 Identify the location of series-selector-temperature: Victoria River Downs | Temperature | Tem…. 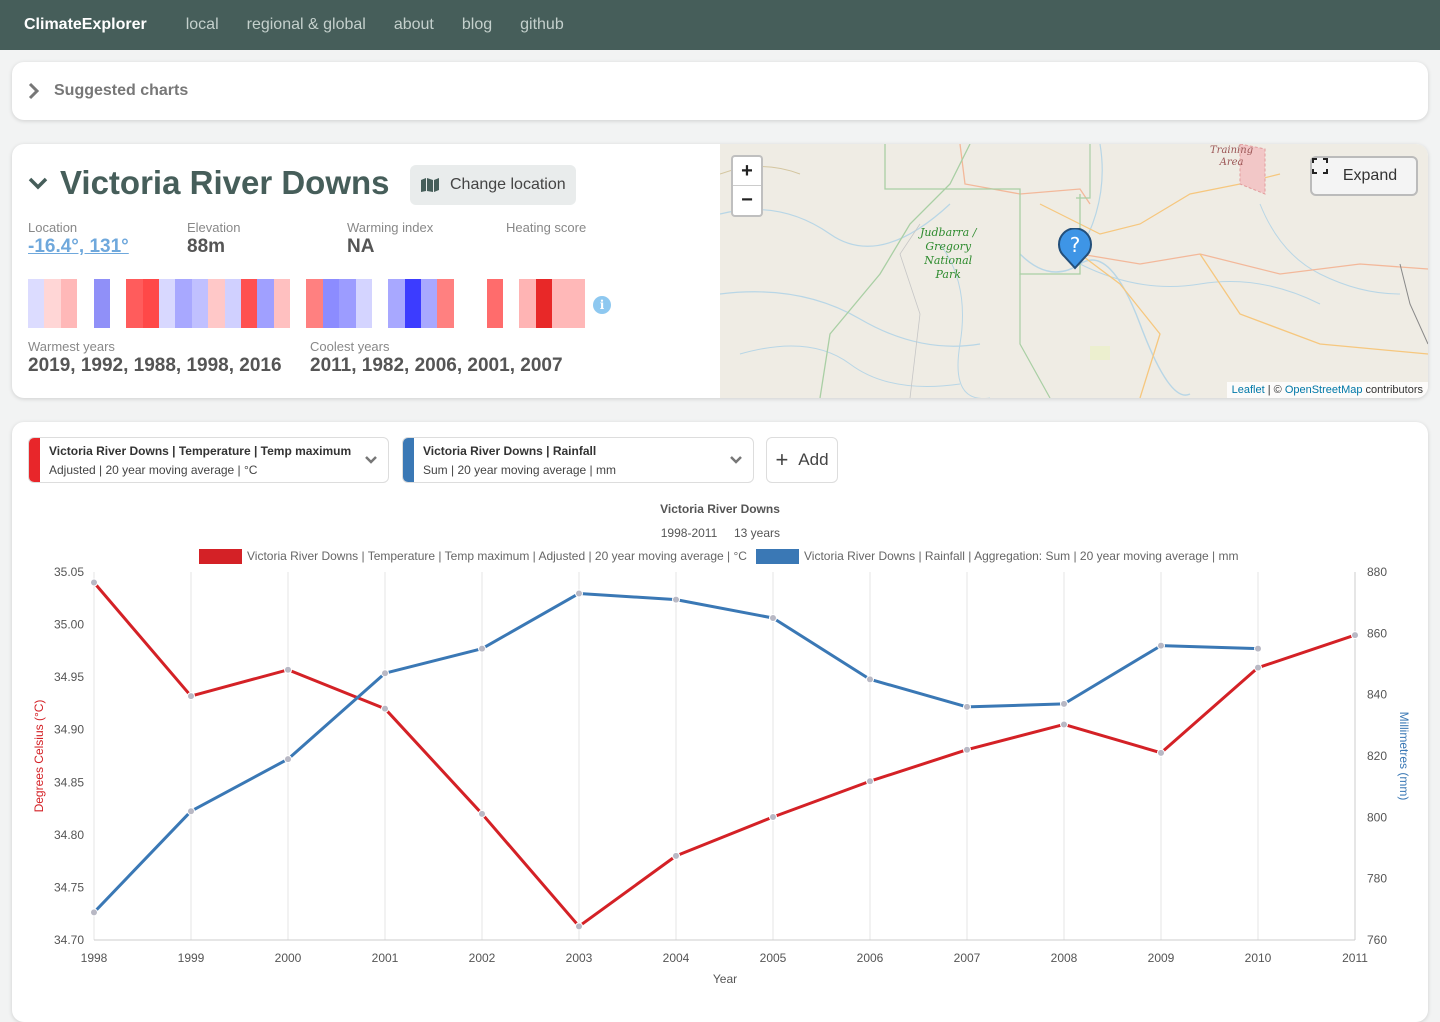
(208, 460).